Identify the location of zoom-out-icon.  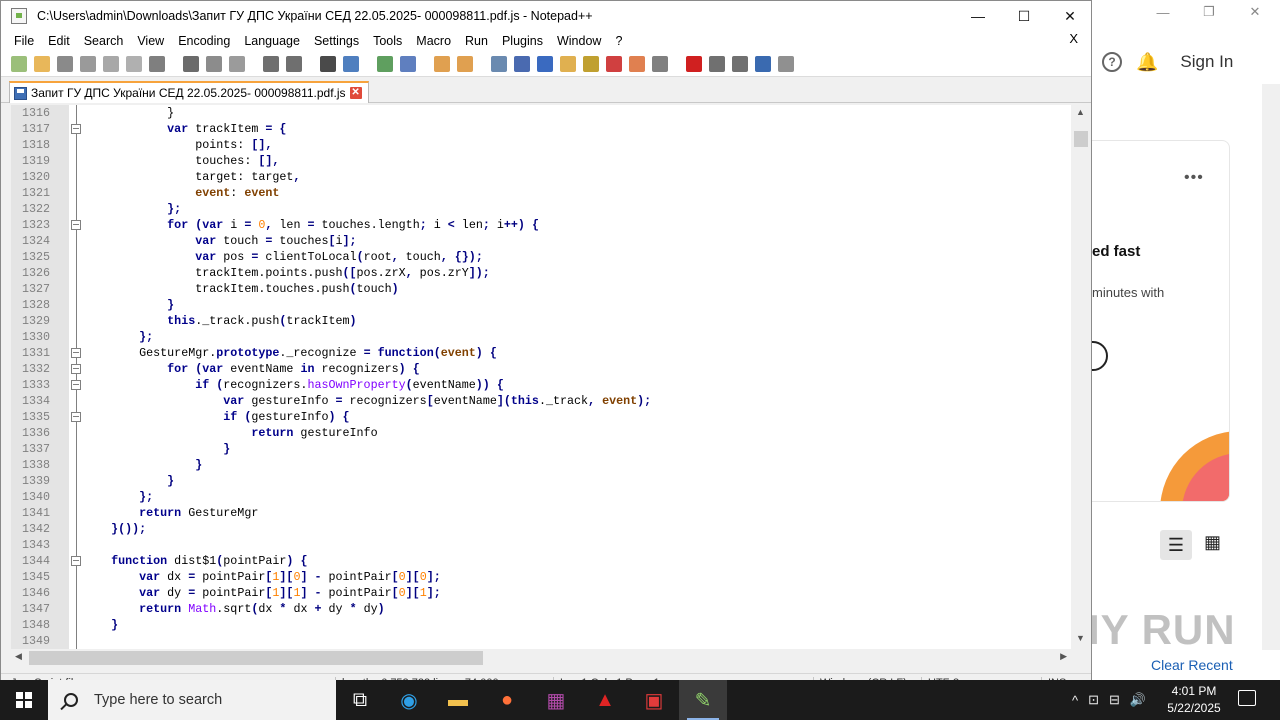
(408, 63).